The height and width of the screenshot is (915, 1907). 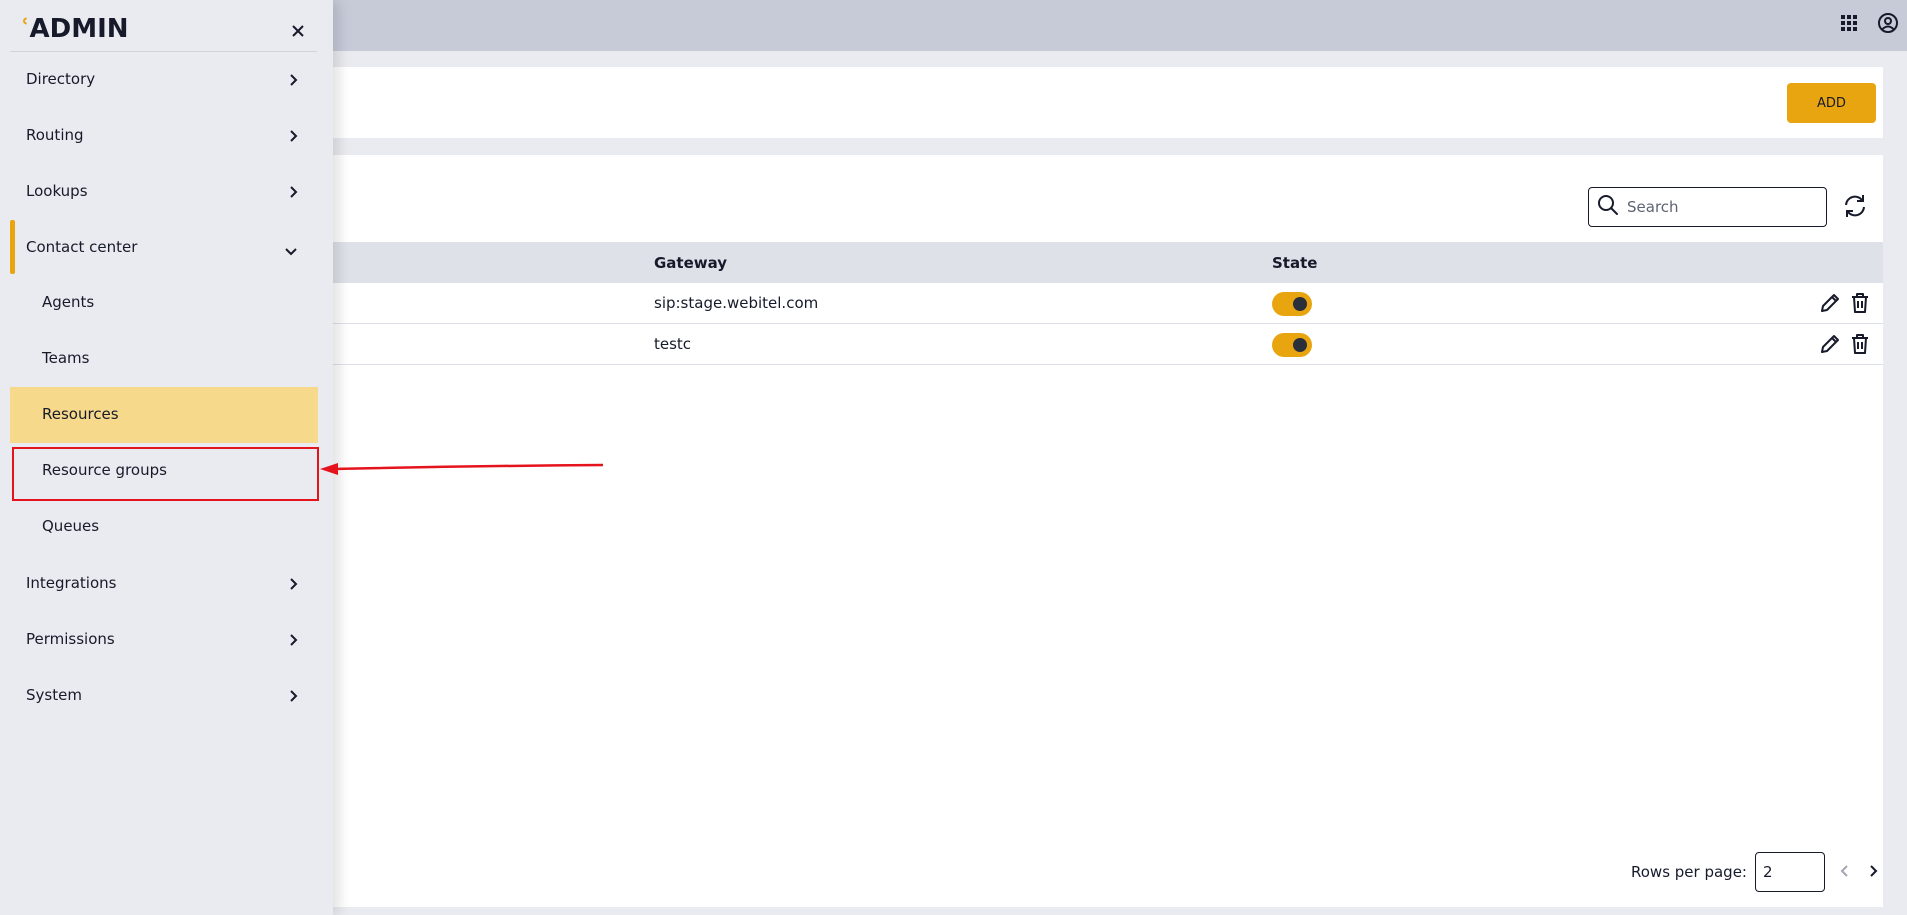 I want to click on table-header: Gateway State, so click(x=1108, y=262).